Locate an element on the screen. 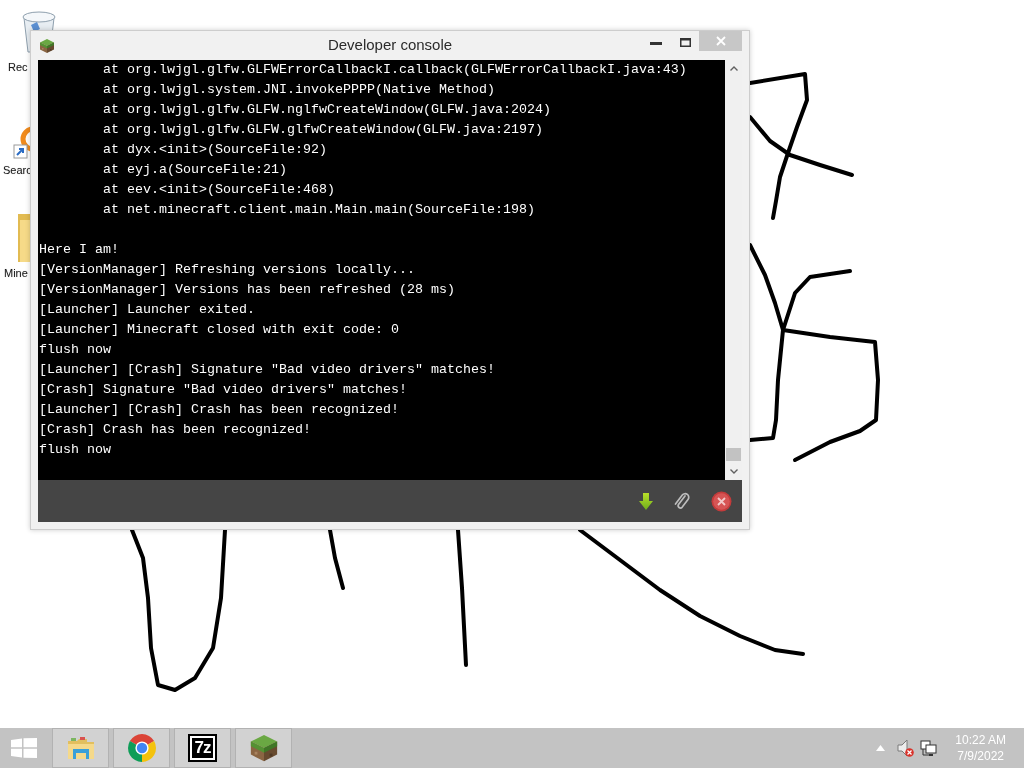  maximize-icon is located at coordinates (685, 42).